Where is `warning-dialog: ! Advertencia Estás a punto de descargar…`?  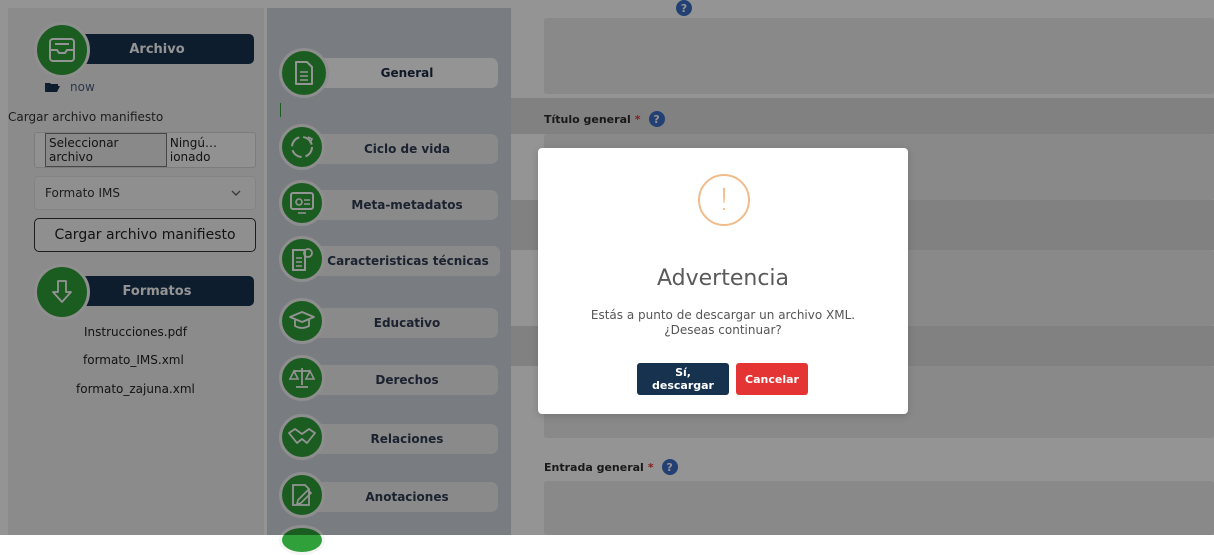
warning-dialog: ! Advertencia Estás a punto de descargar… is located at coordinates (723, 281).